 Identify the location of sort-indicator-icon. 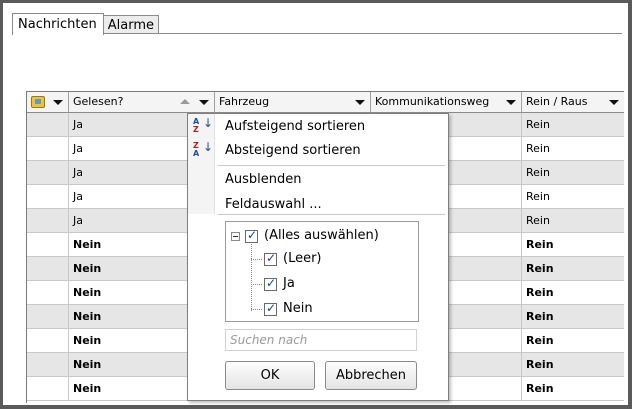
(185, 101).